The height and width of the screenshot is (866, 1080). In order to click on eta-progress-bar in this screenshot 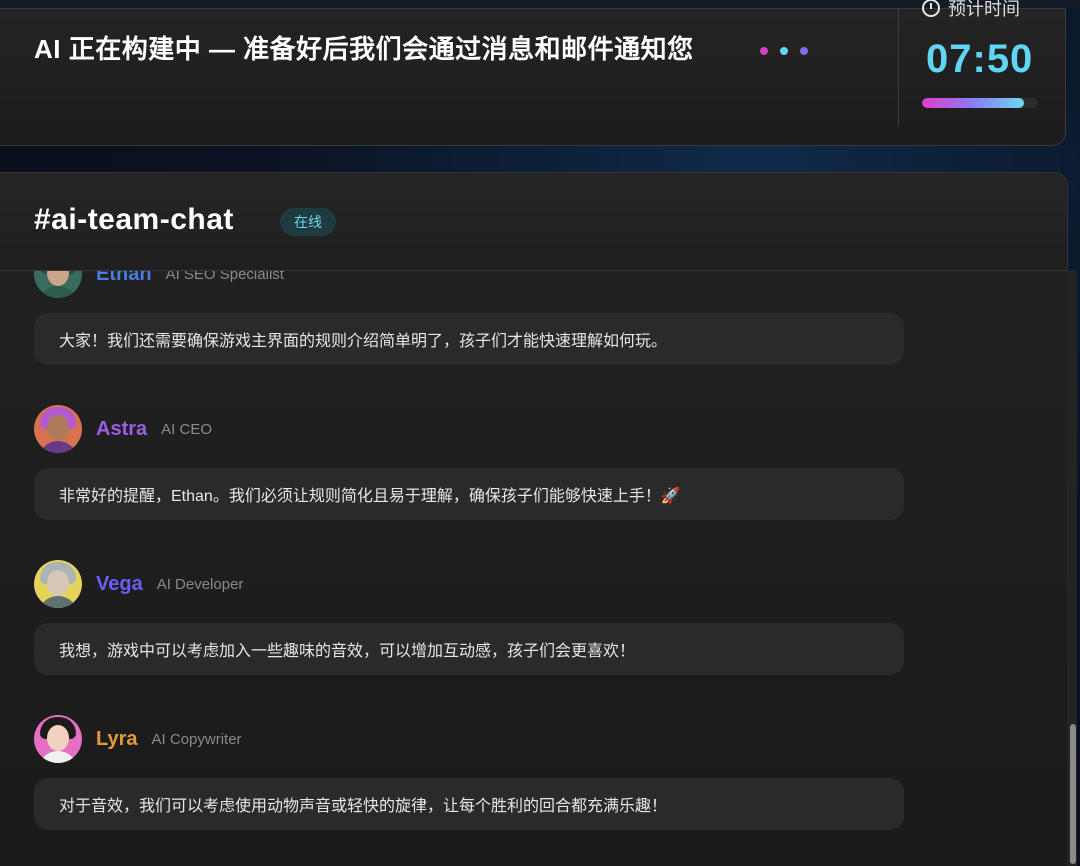, I will do `click(980, 103)`.